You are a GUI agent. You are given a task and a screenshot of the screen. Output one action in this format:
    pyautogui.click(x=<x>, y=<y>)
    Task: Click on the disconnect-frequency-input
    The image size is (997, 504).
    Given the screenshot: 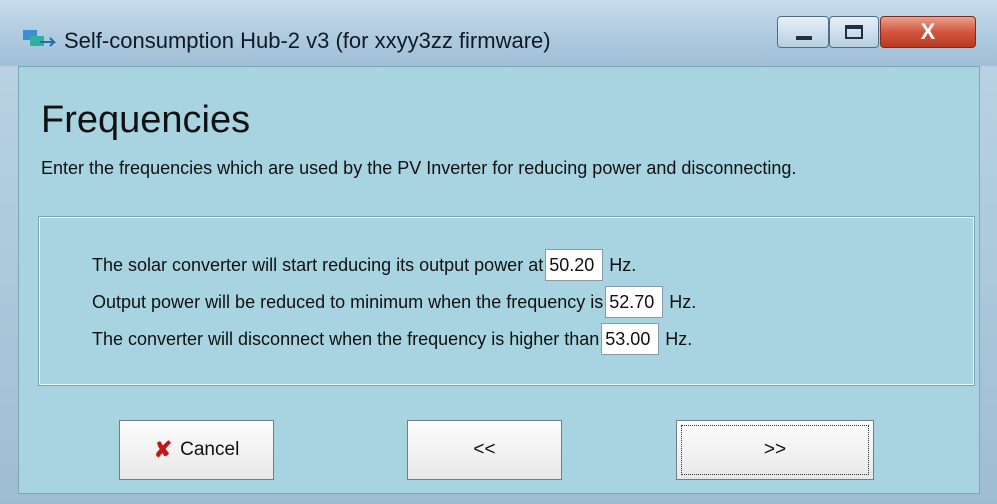 What is the action you would take?
    pyautogui.click(x=630, y=339)
    